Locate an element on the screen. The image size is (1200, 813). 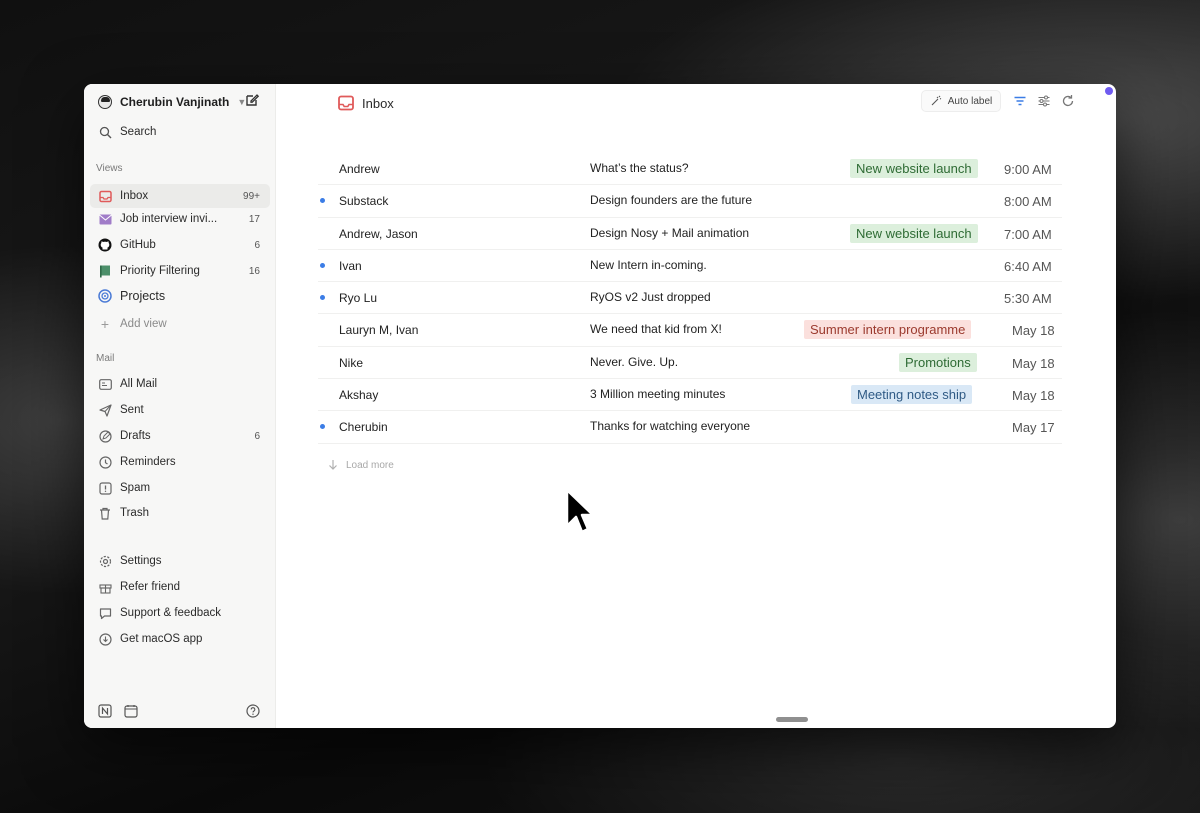
email-row: Ryo Lu RyOS v2 Just dropped 5:30 AM is located at coordinates (690, 298).